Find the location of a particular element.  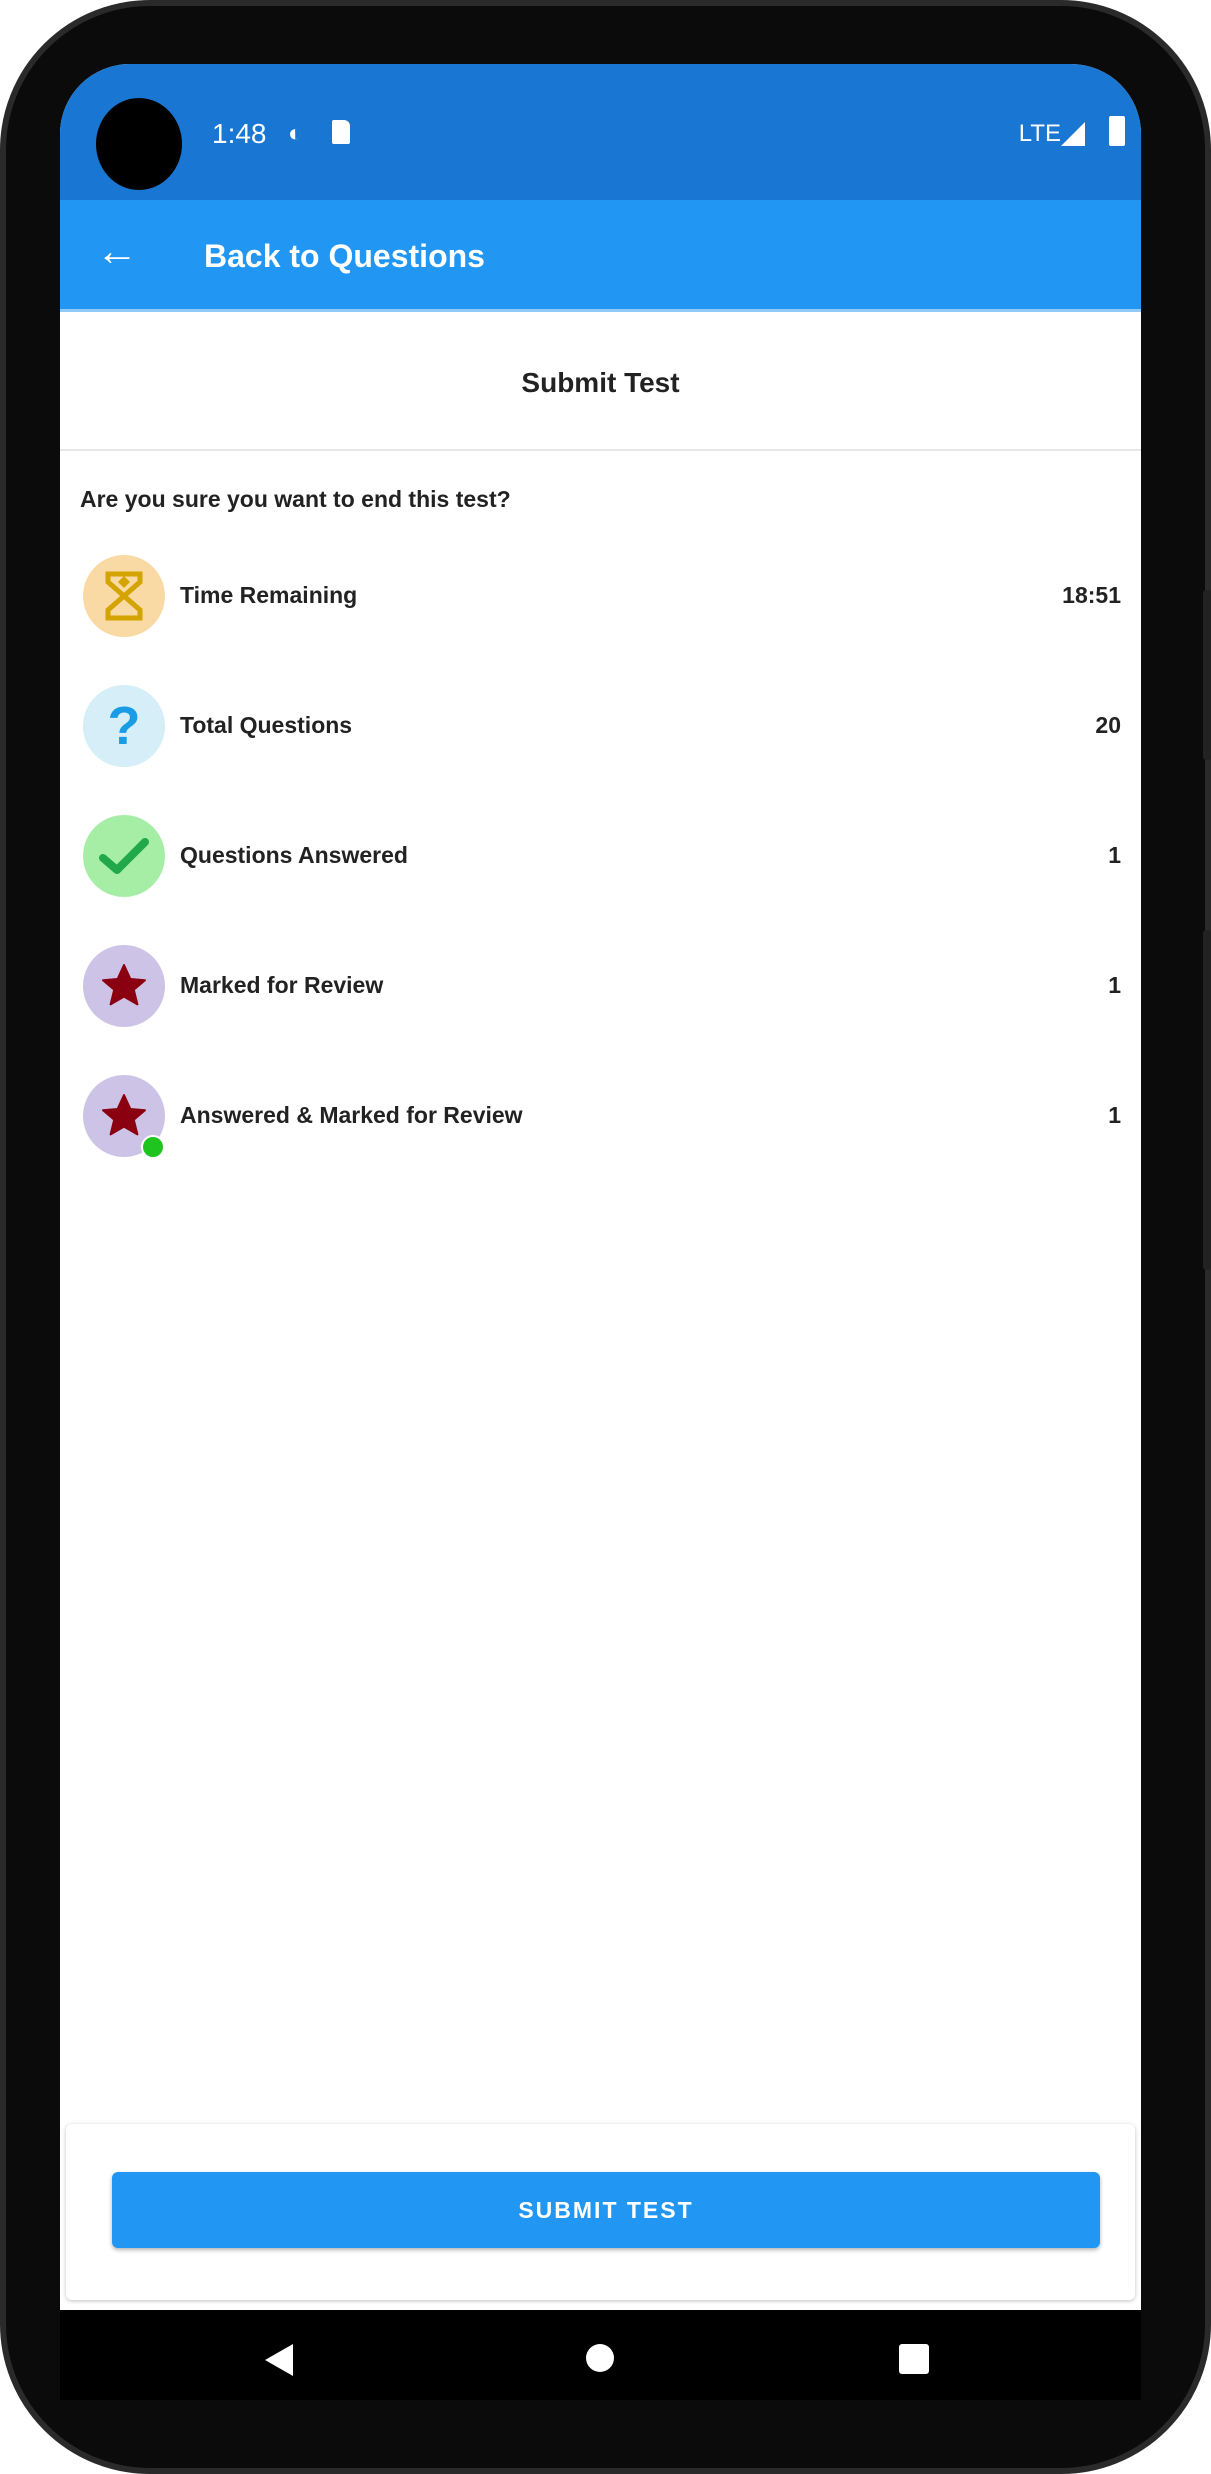

stat-label: Time Remaining is located at coordinates (269, 595).